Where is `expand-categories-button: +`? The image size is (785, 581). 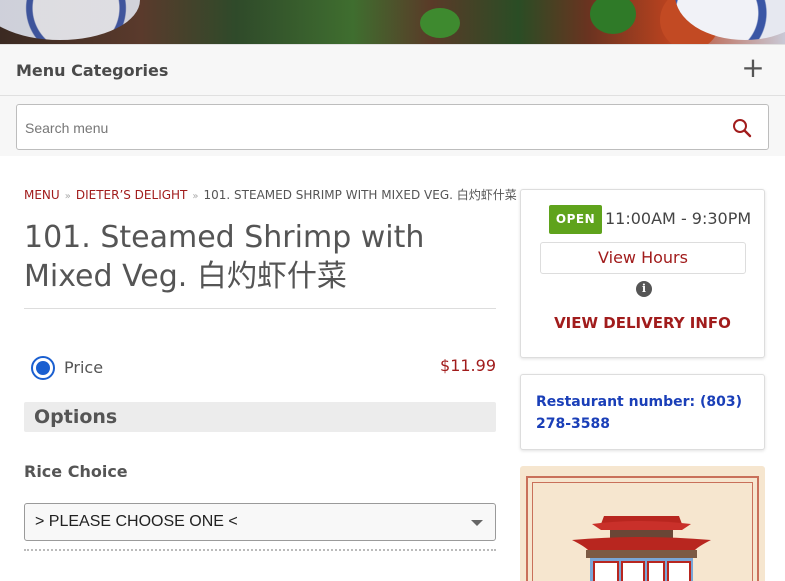
expand-categories-button: + is located at coordinates (753, 68).